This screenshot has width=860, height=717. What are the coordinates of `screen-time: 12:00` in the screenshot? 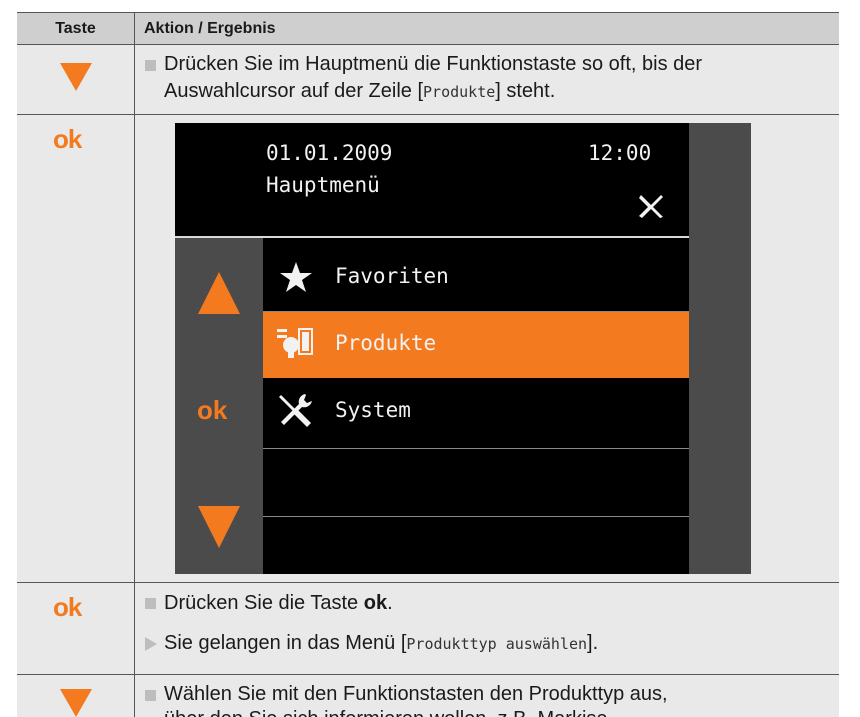 It's located at (620, 153).